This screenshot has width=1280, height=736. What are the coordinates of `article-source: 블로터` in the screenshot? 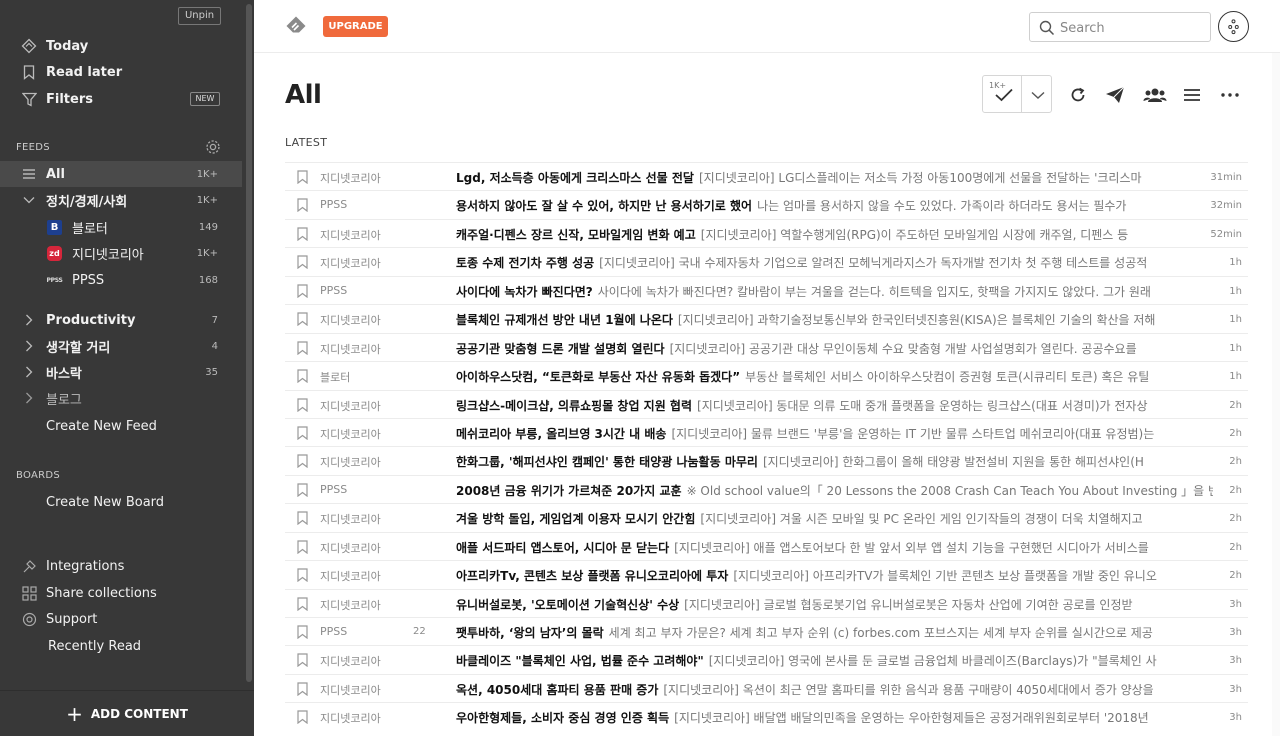 It's located at (335, 377).